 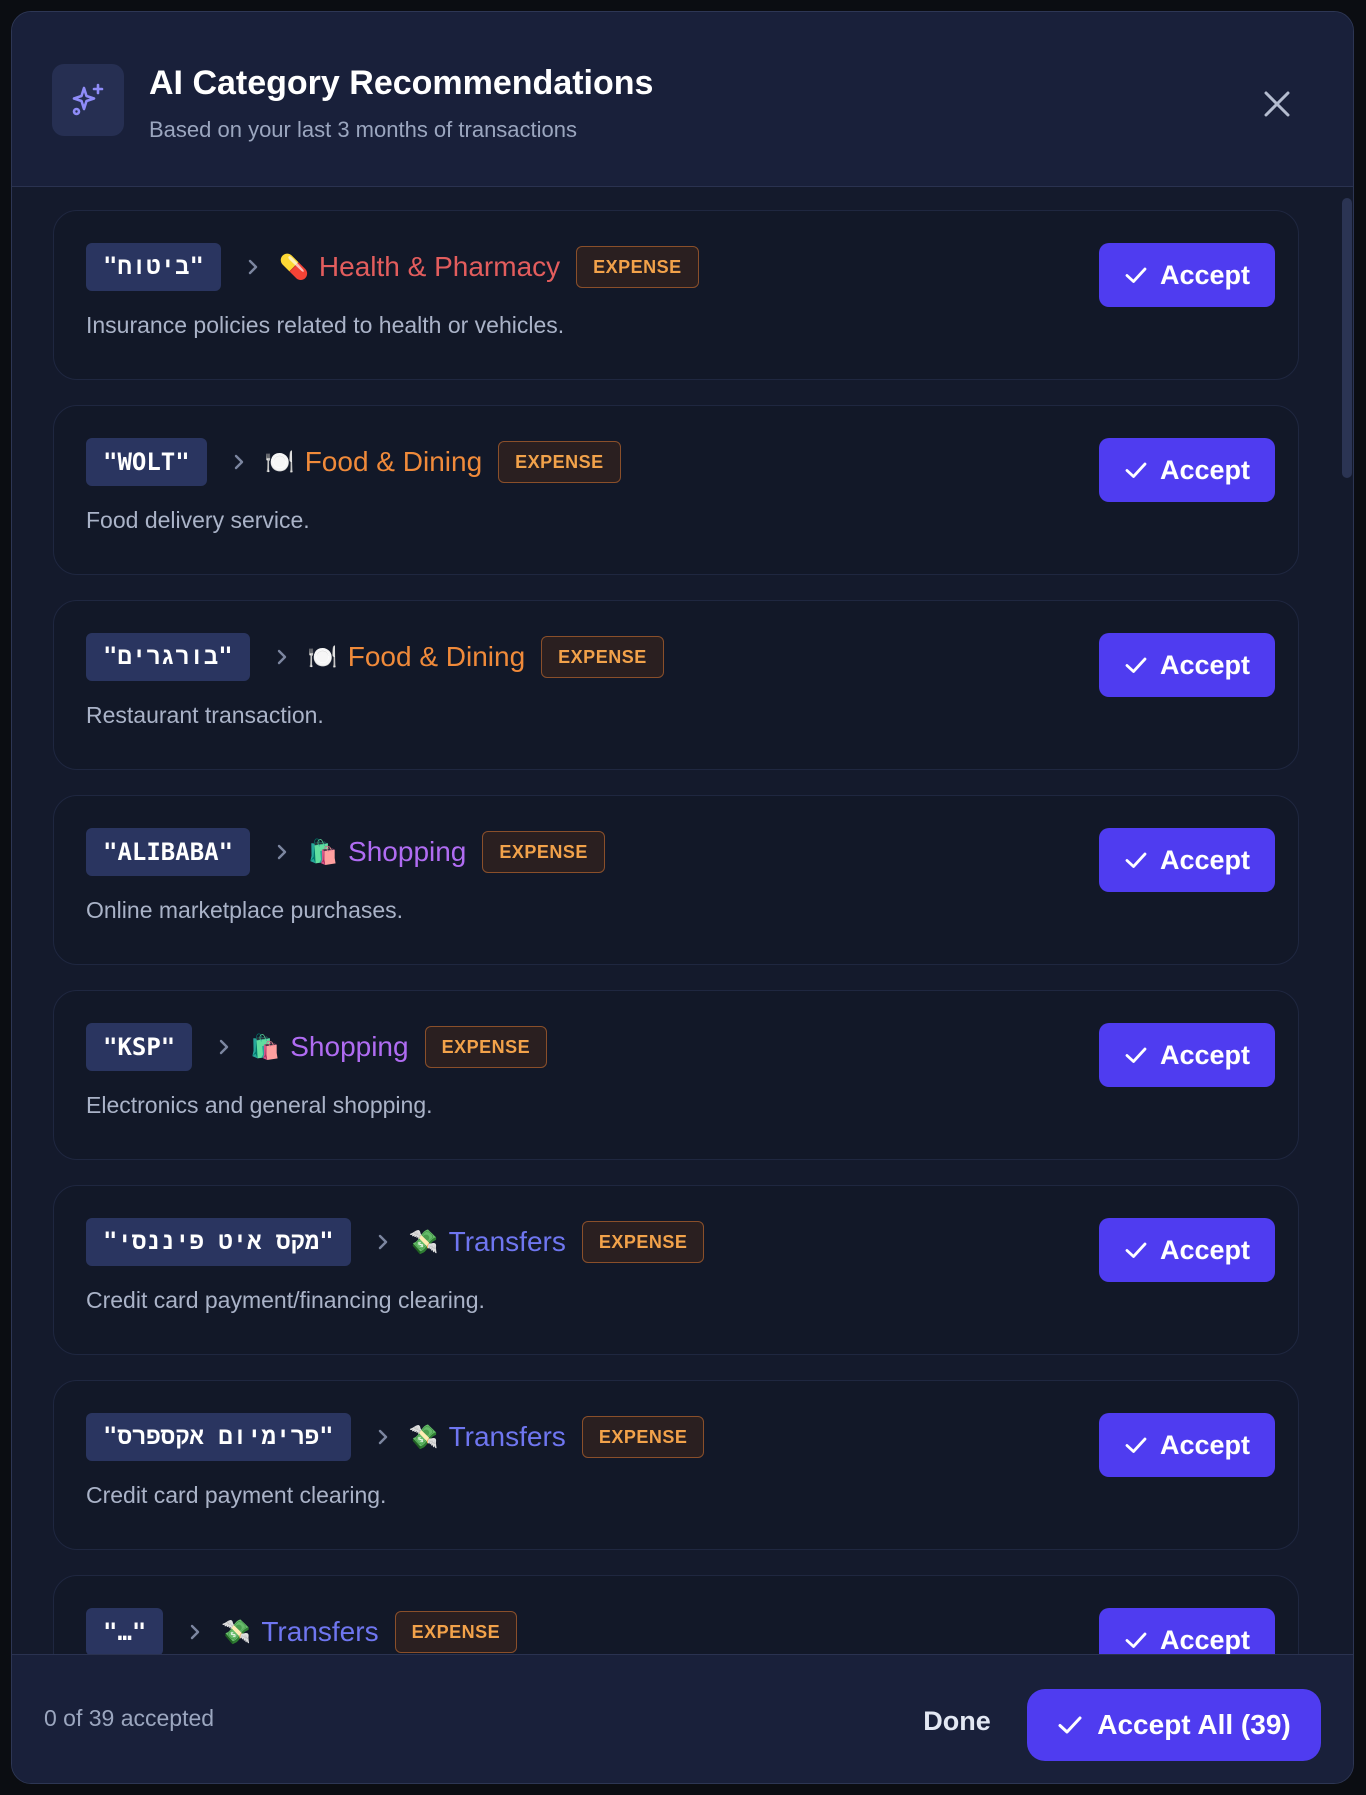 What do you see at coordinates (168, 852) in the screenshot?
I see `merchant-keyword: "ALIBABA"` at bounding box center [168, 852].